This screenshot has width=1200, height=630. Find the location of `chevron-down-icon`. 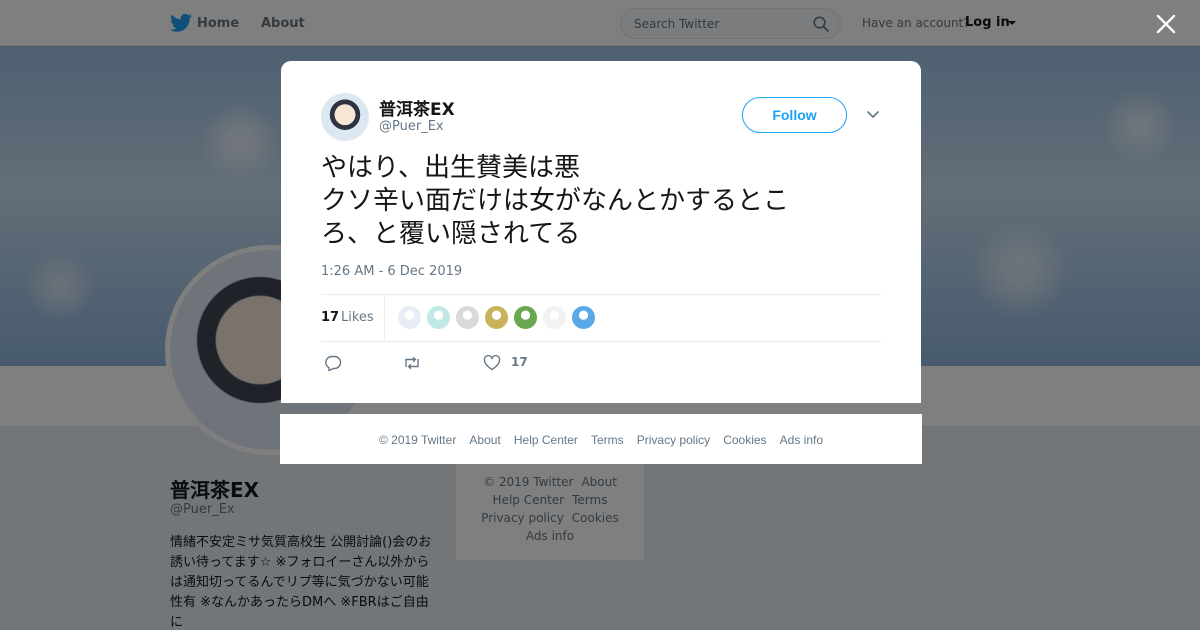

chevron-down-icon is located at coordinates (873, 115).